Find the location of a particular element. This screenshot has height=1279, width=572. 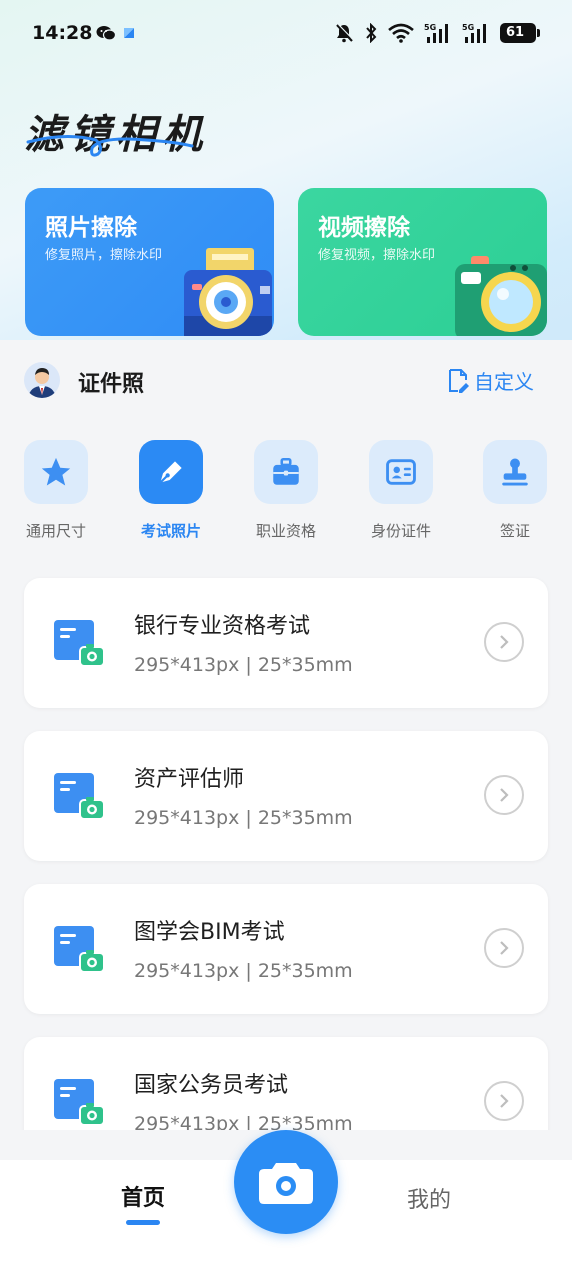

camera-icon is located at coordinates (286, 1183).